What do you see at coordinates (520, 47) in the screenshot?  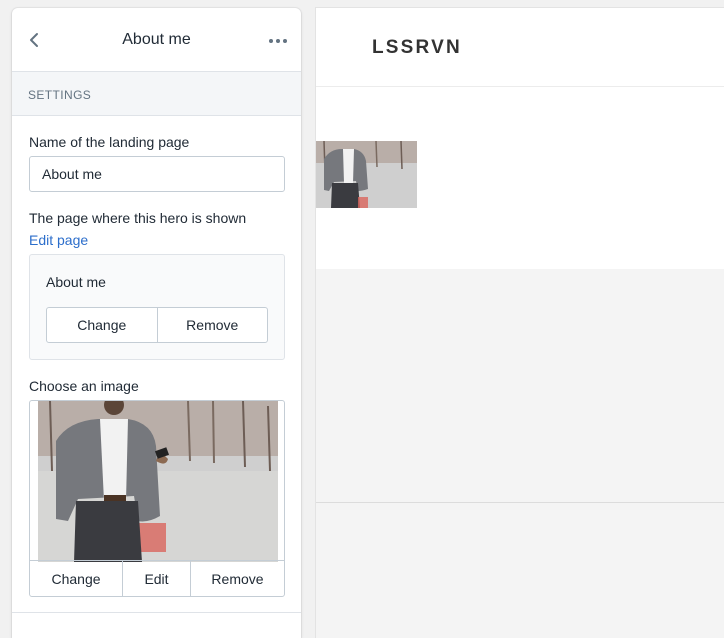 I see `preview-header: LSSRVN` at bounding box center [520, 47].